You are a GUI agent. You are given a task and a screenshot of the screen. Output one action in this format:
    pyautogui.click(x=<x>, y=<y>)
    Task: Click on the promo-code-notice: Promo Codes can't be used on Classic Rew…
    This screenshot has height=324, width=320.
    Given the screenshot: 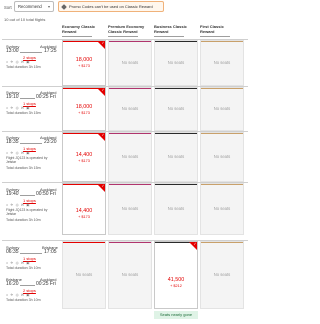 What is the action you would take?
    pyautogui.click(x=111, y=6)
    